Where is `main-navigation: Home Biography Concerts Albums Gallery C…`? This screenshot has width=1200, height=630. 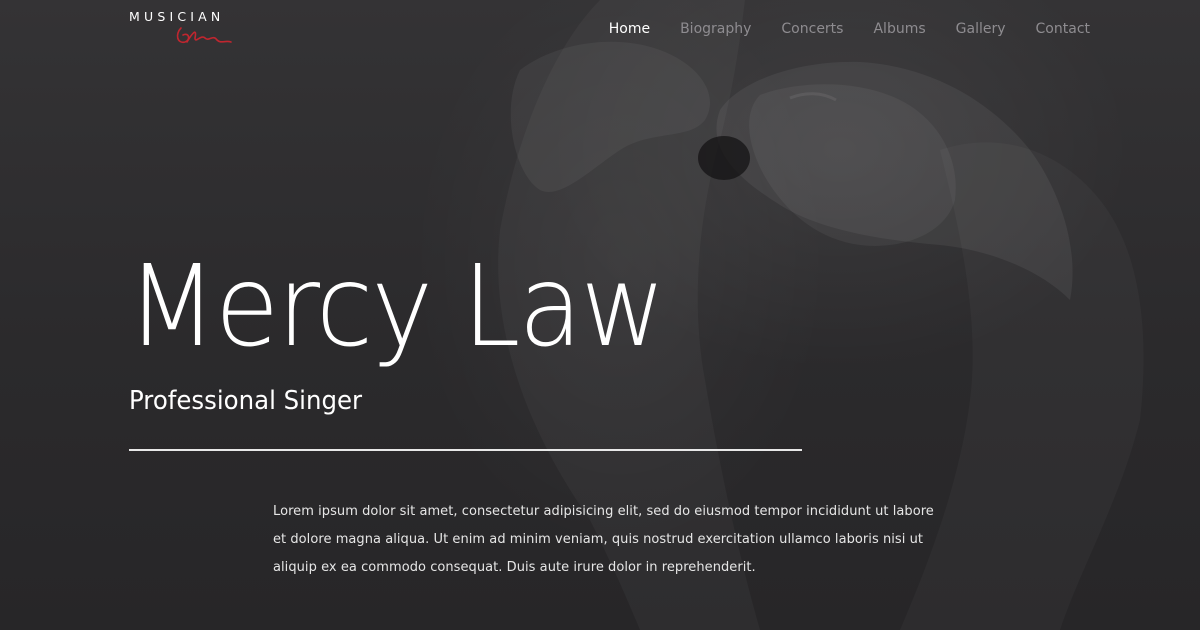 main-navigation: Home Biography Concerts Albums Gallery C… is located at coordinates (846, 29).